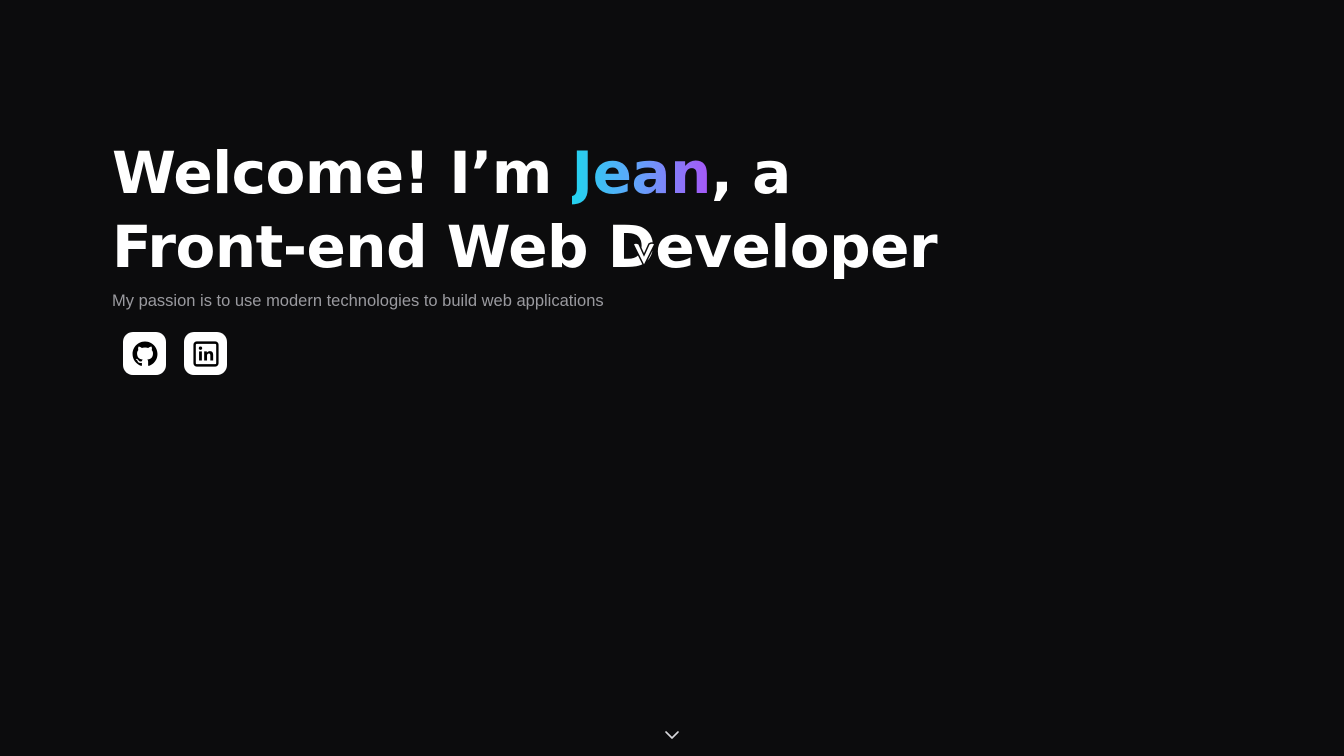  I want to click on headline-line-1: Welcome! I’m Jean, a, so click(562, 173).